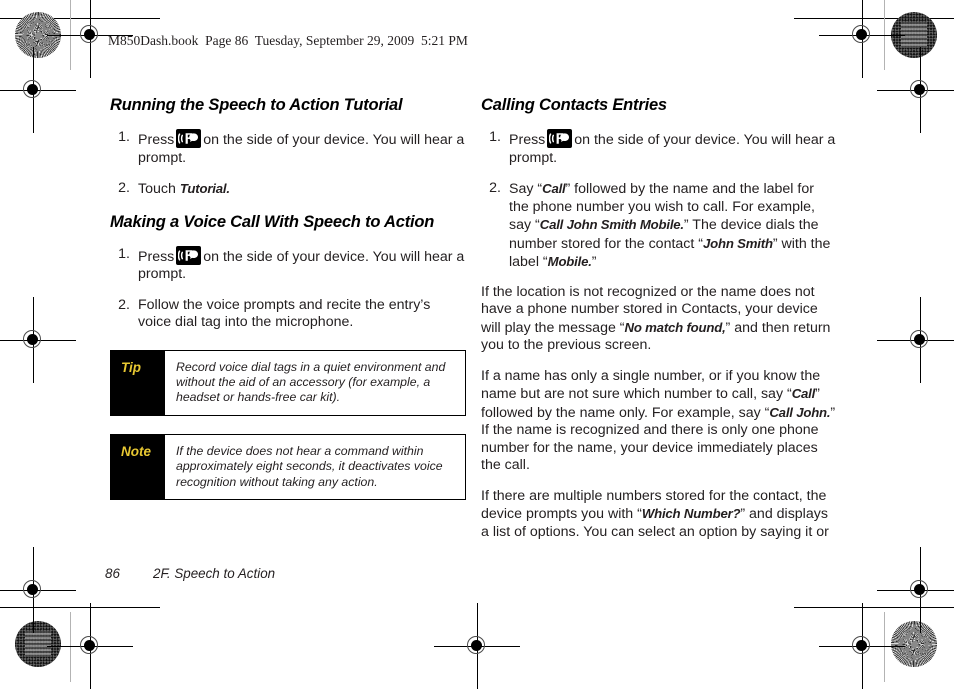  What do you see at coordinates (569, 261) in the screenshot?
I see `step-emphasis: Mobile.` at bounding box center [569, 261].